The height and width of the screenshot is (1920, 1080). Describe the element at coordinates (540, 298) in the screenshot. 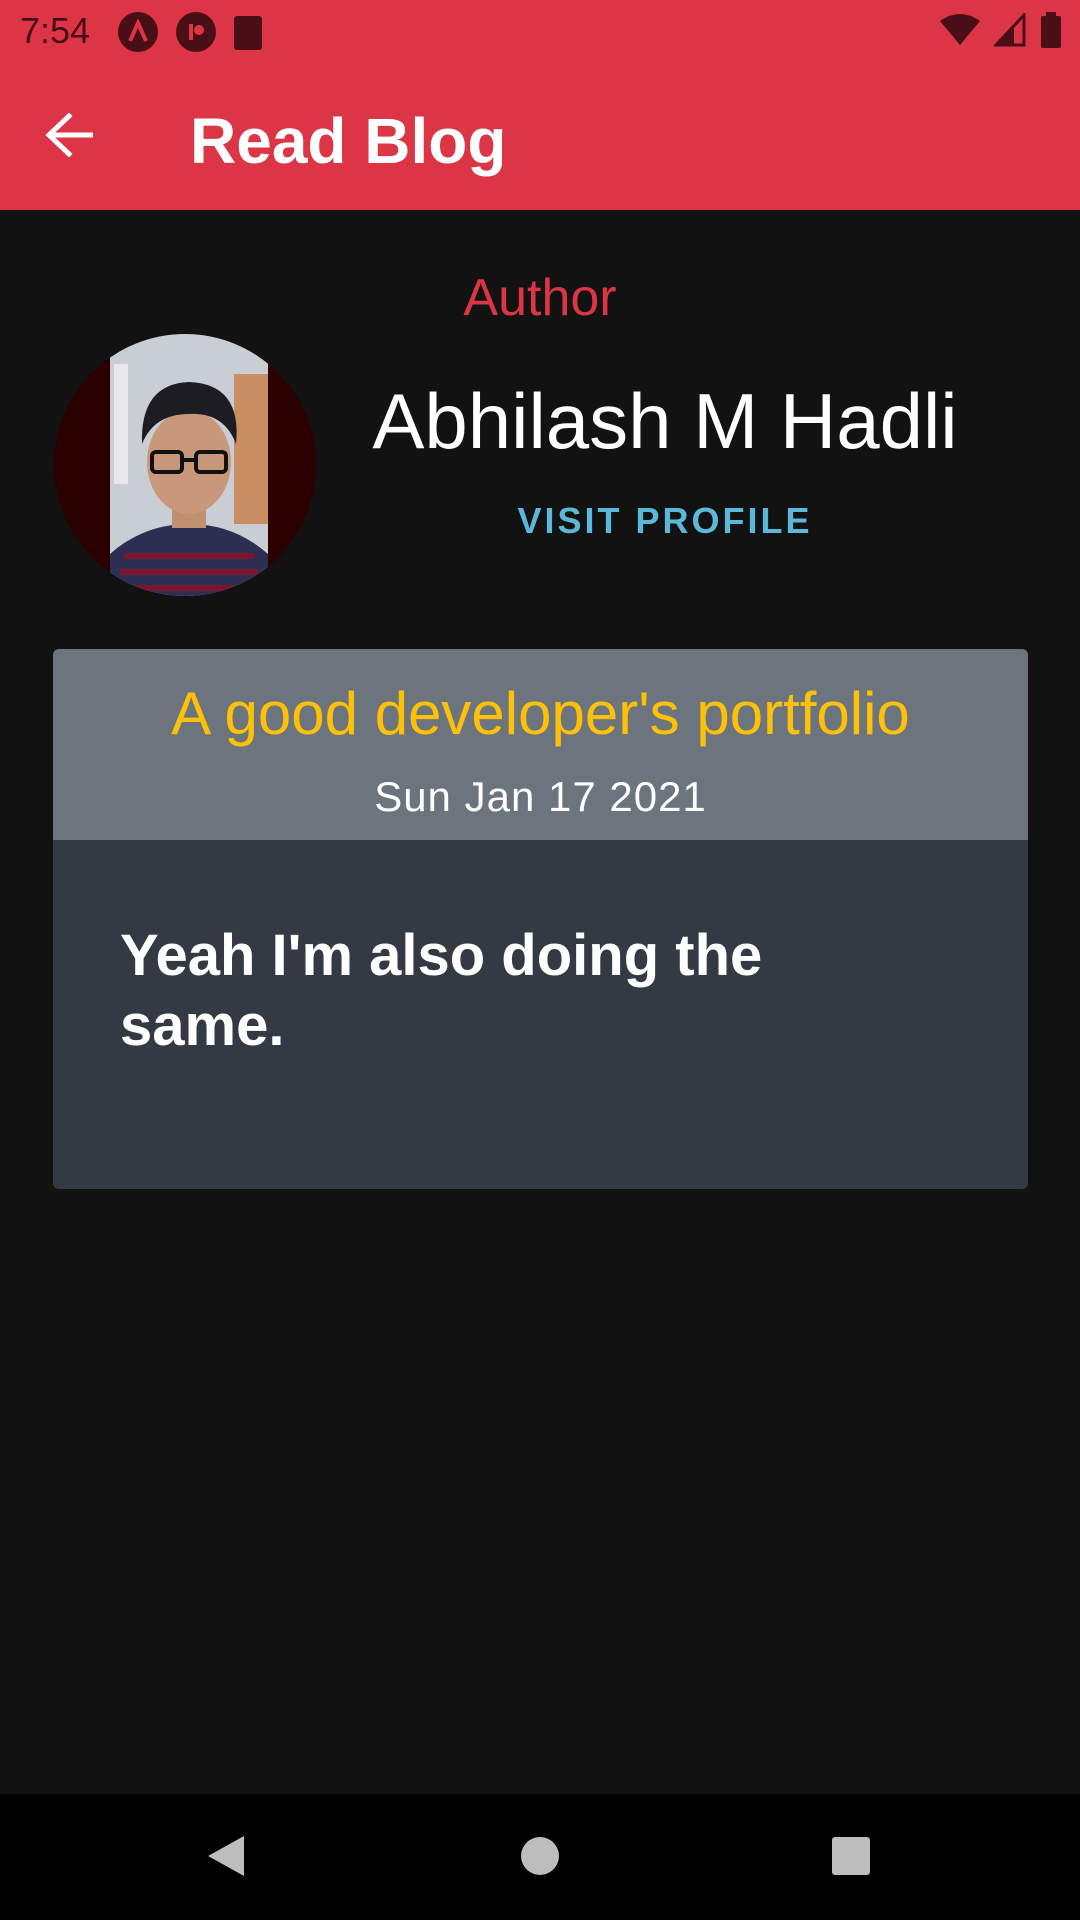

I see `author-label: Author` at that location.